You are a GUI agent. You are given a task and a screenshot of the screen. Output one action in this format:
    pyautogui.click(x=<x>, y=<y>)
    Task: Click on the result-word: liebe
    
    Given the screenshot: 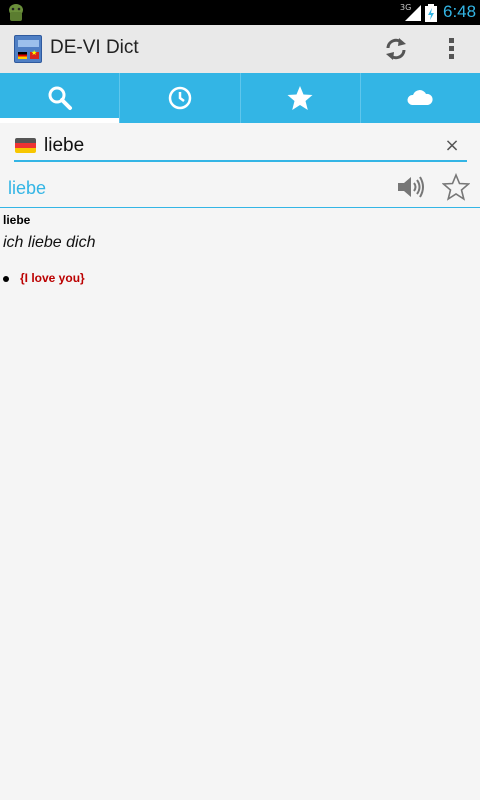 What is the action you would take?
    pyautogui.click(x=27, y=188)
    